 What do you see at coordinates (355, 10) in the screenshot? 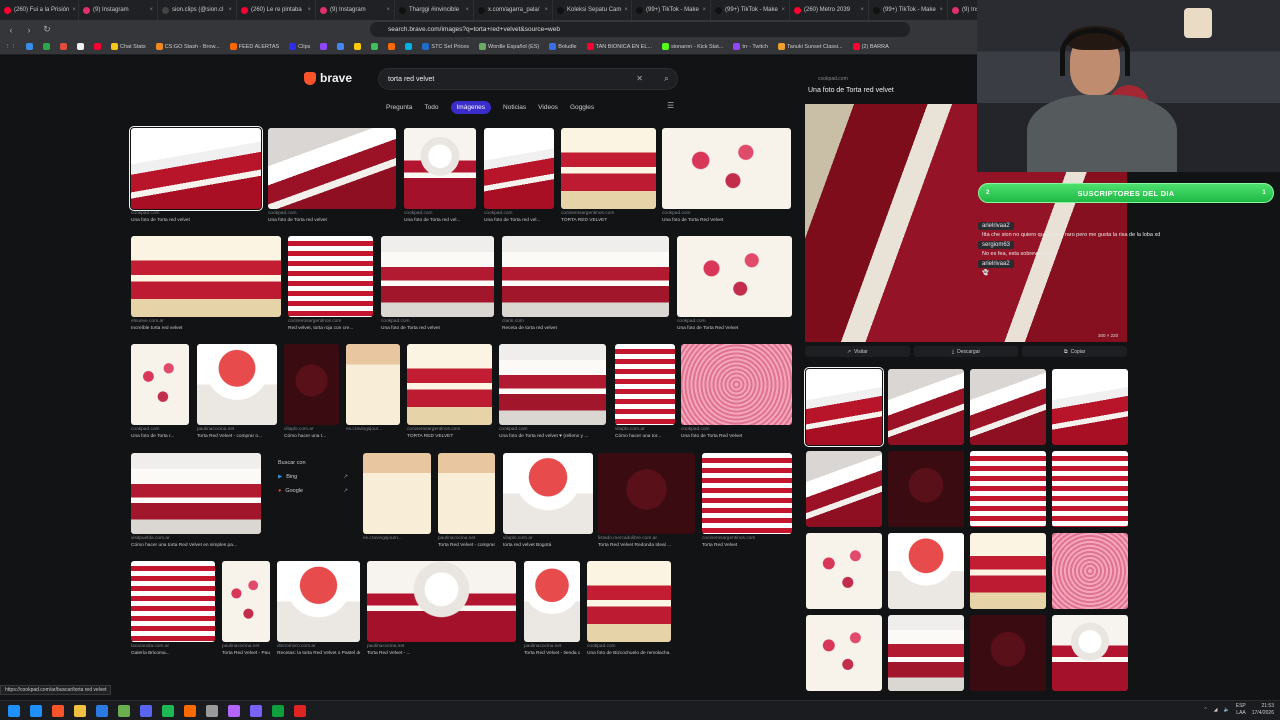
I see `browser-tab: (9) Instagram ×` at bounding box center [355, 10].